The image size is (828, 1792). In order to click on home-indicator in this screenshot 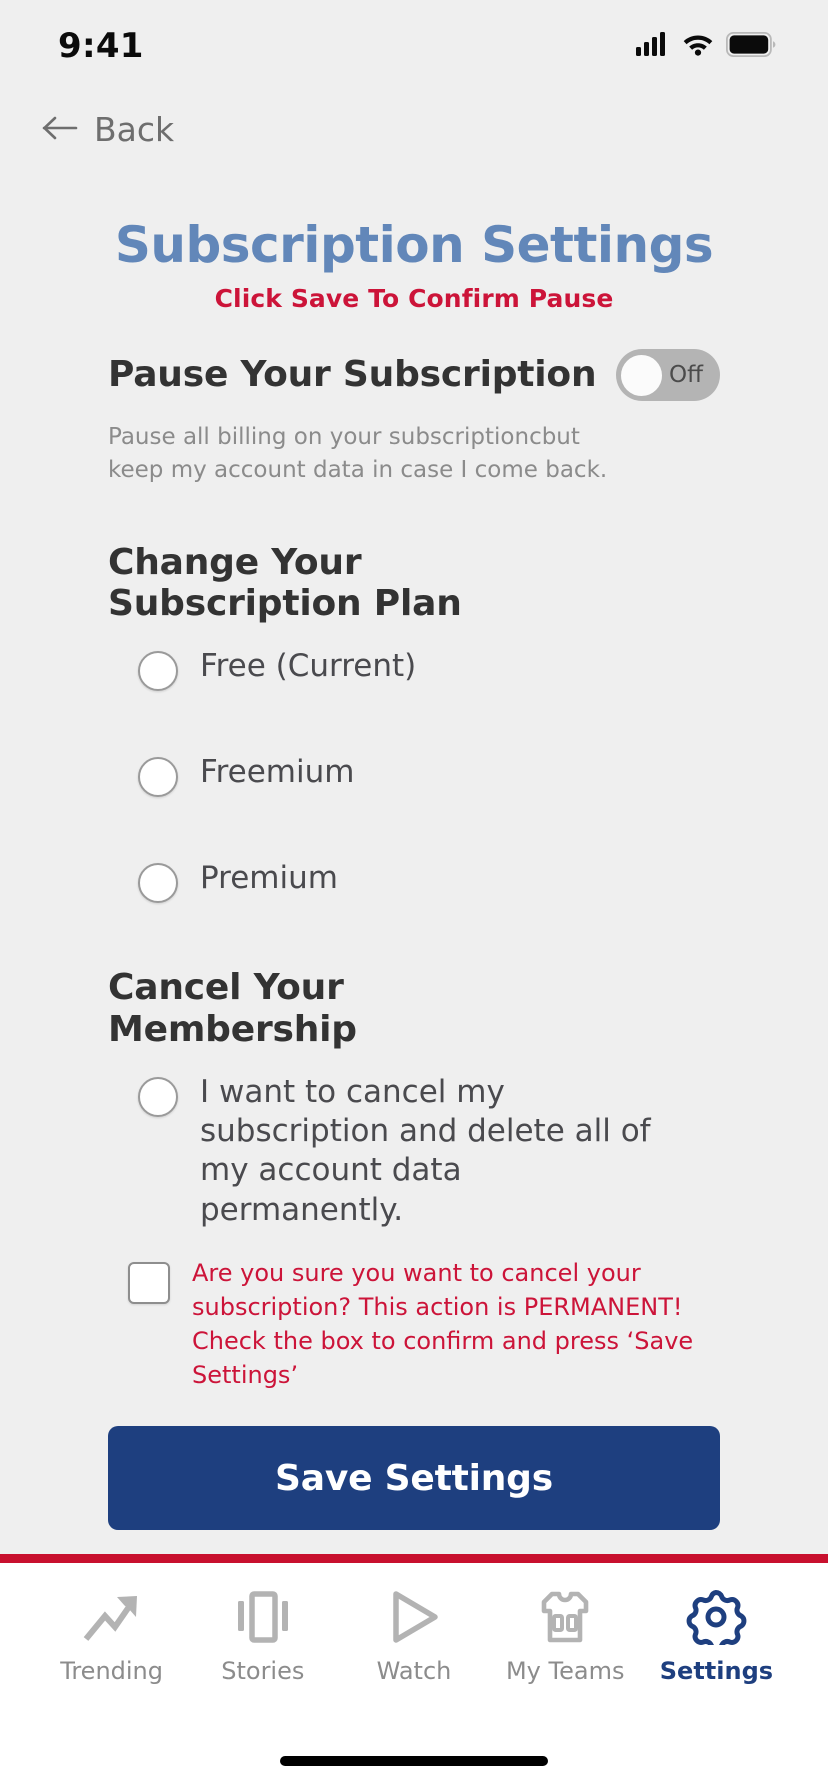, I will do `click(414, 1761)`.